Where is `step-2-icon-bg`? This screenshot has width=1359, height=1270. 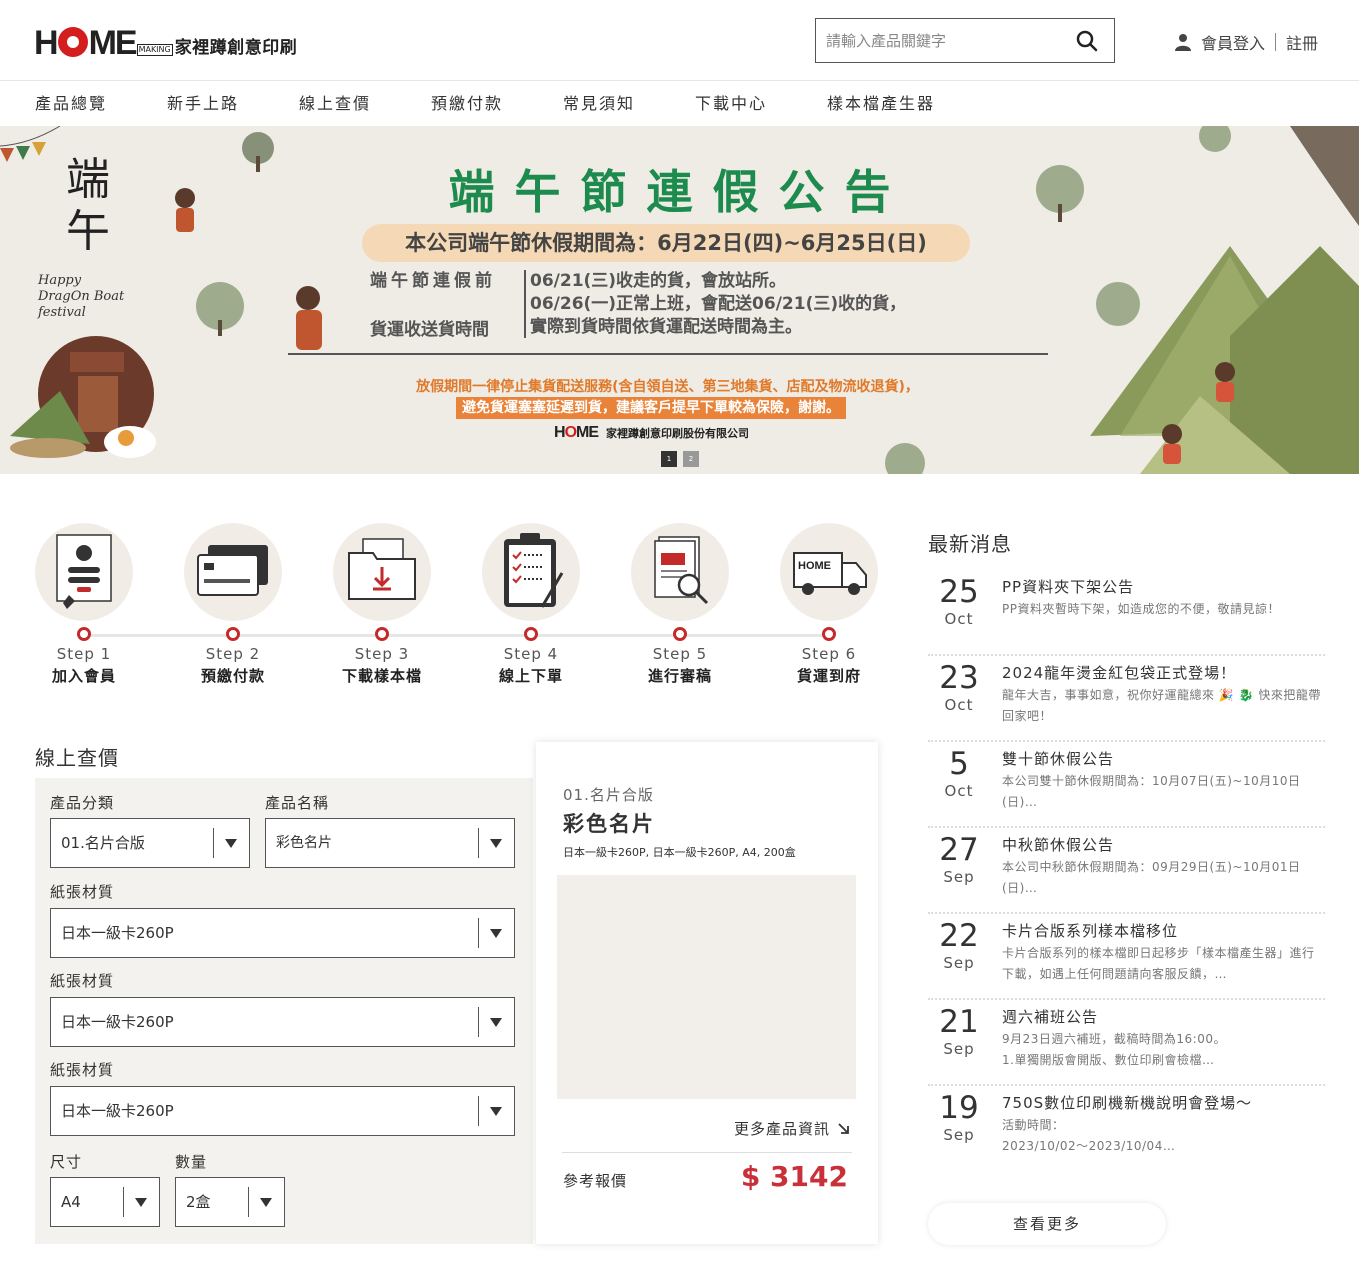 step-2-icon-bg is located at coordinates (233, 572).